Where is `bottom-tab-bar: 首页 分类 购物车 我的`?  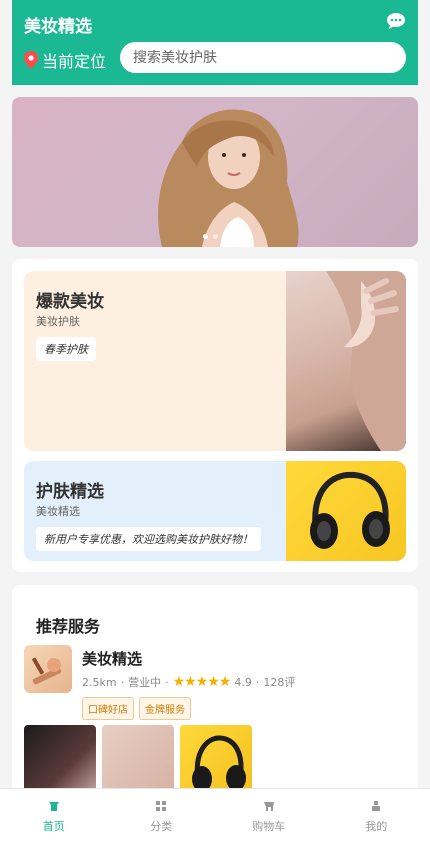 bottom-tab-bar: 首页 分类 购物车 我的 is located at coordinates (215, 816).